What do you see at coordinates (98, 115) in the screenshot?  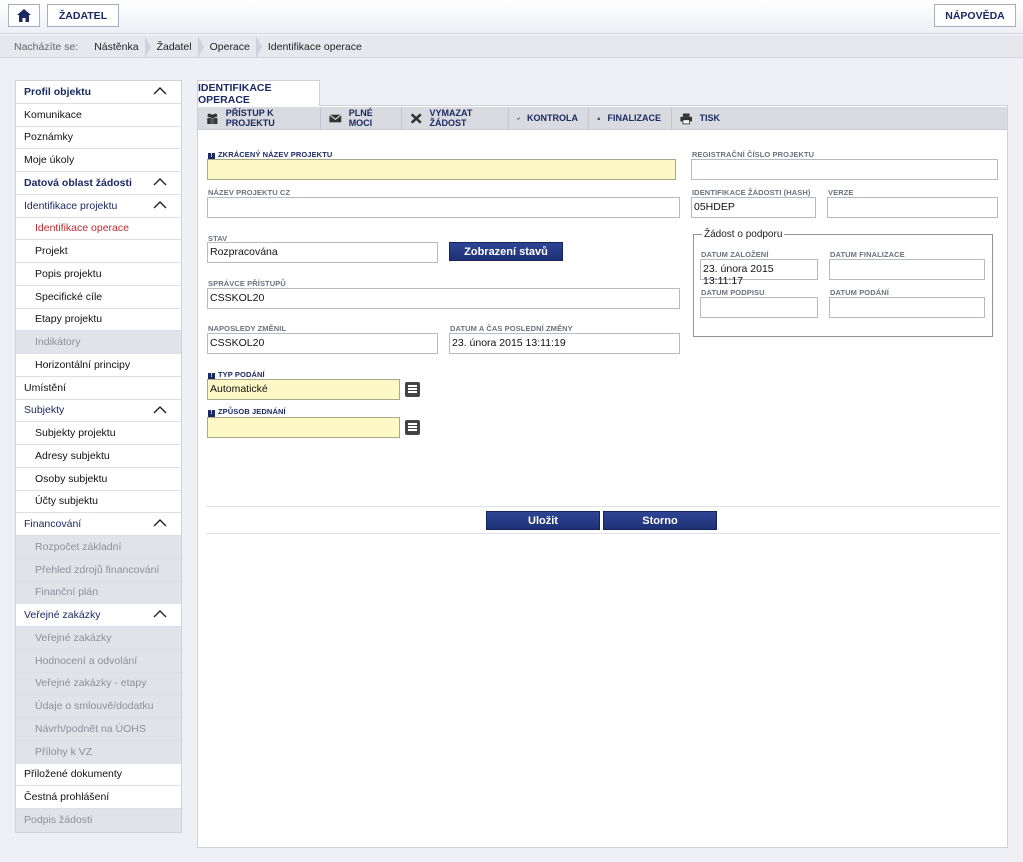 I see `sidebar-item-komunikace: Komunikace` at bounding box center [98, 115].